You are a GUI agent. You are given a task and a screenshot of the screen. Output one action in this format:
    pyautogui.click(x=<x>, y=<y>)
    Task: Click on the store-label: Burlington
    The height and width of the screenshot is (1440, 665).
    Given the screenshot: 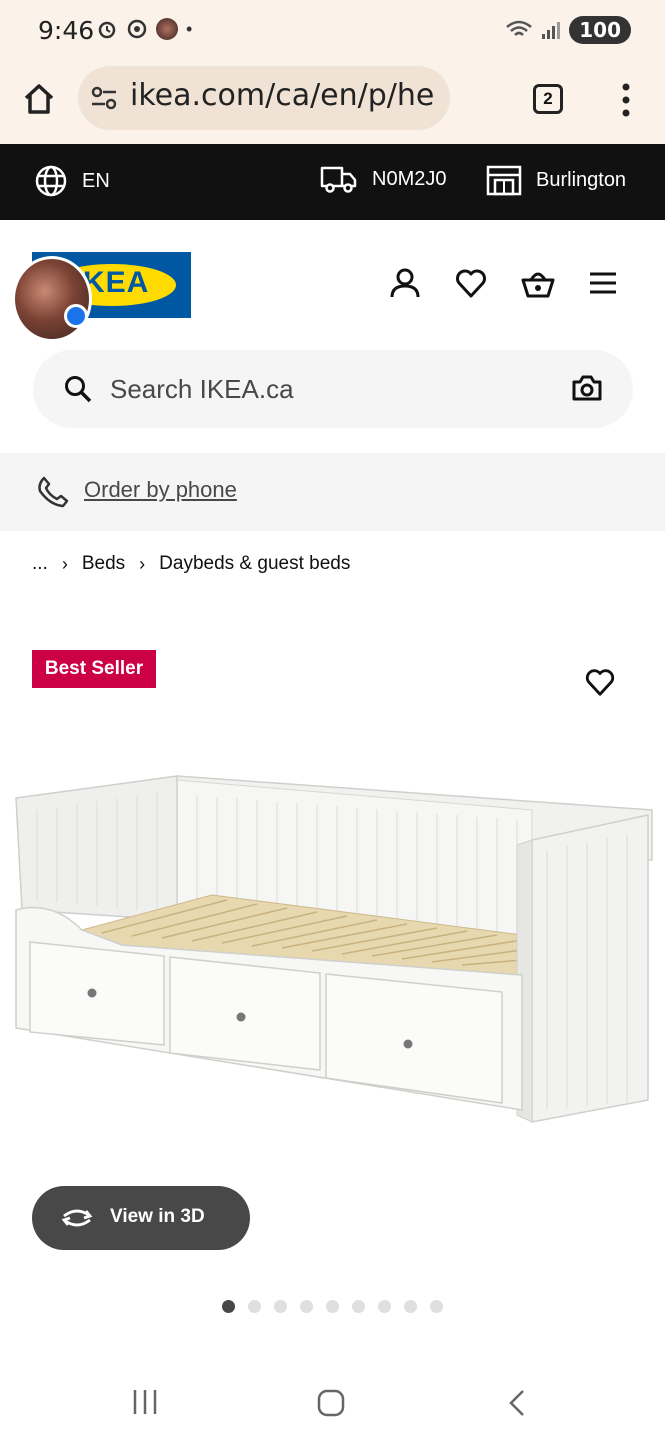 What is the action you would take?
    pyautogui.click(x=581, y=179)
    